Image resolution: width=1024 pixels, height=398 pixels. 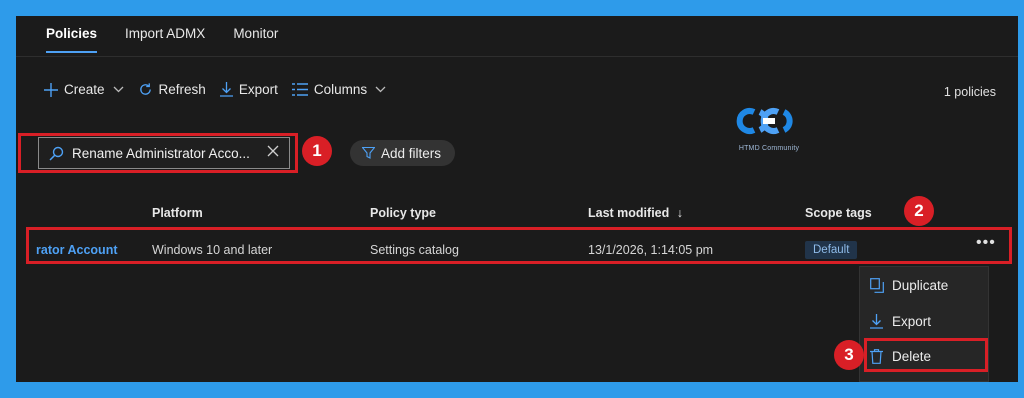 What do you see at coordinates (182, 89) in the screenshot?
I see `refresh-label: Refresh` at bounding box center [182, 89].